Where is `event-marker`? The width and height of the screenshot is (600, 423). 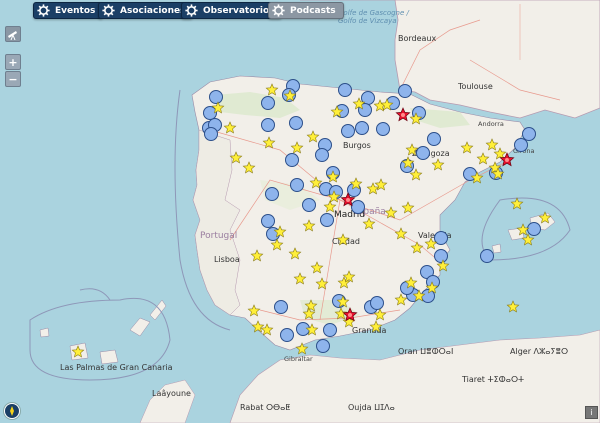
event-marker is located at coordinates (403, 114).